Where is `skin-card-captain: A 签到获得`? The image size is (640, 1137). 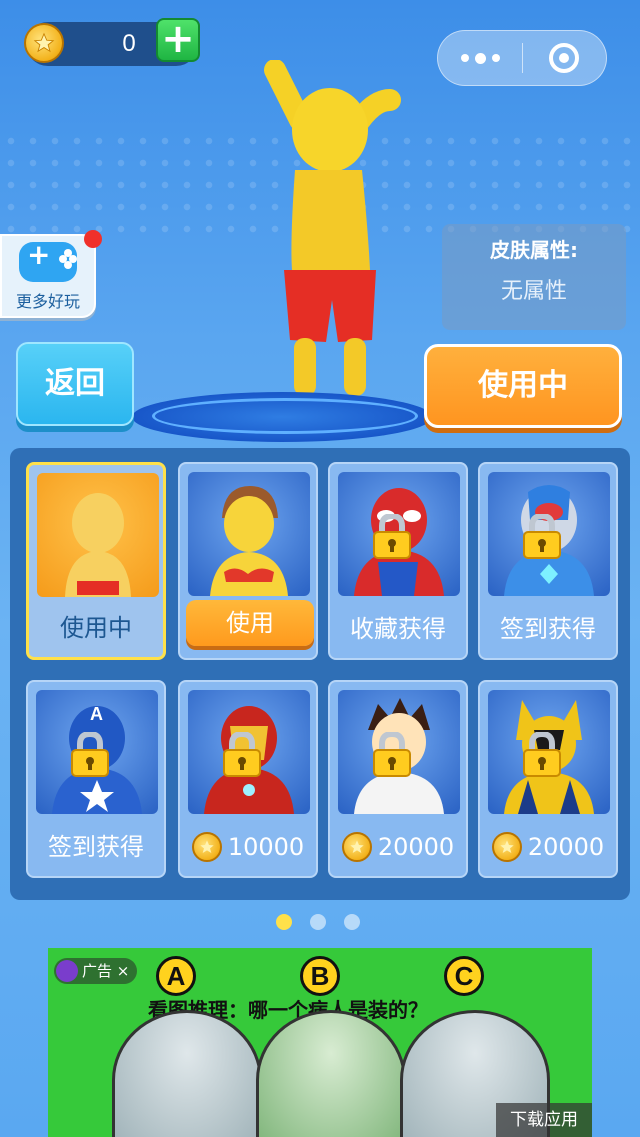 skin-card-captain: A 签到获得 is located at coordinates (96, 779).